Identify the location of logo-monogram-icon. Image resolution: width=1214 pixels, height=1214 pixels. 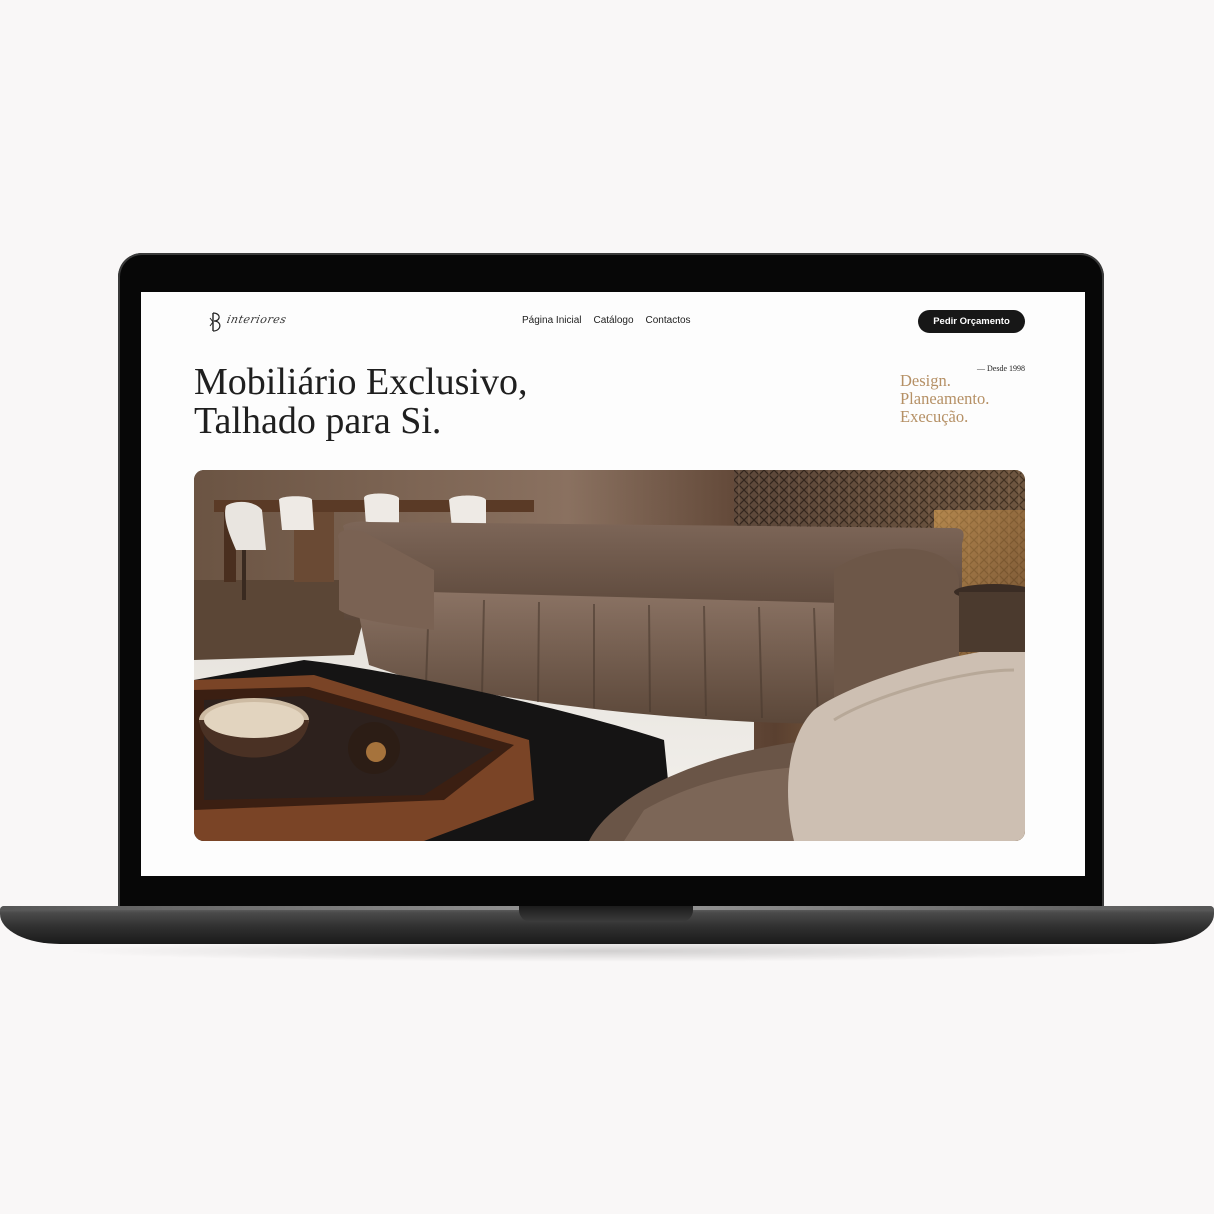
(215, 322).